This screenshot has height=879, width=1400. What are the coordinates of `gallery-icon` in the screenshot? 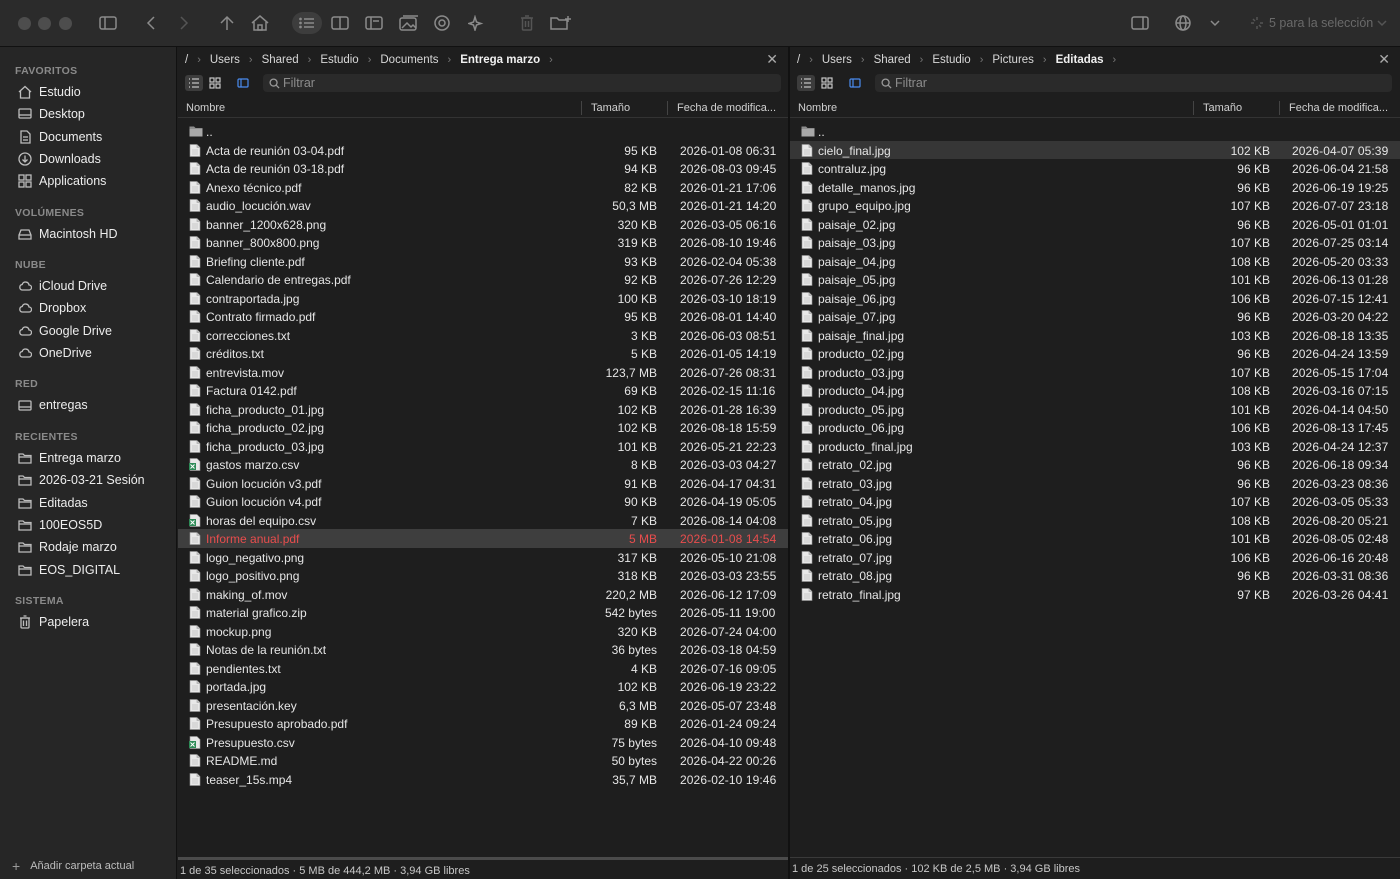 It's located at (409, 23).